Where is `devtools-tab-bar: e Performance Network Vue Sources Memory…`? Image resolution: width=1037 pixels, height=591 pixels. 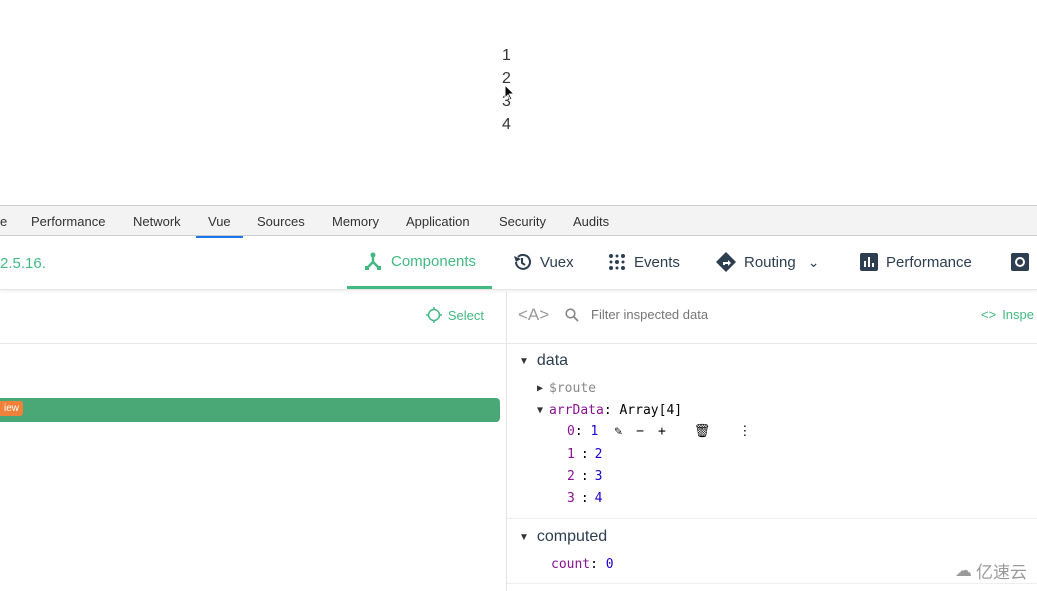 devtools-tab-bar: e Performance Network Vue Sources Memory… is located at coordinates (518, 221).